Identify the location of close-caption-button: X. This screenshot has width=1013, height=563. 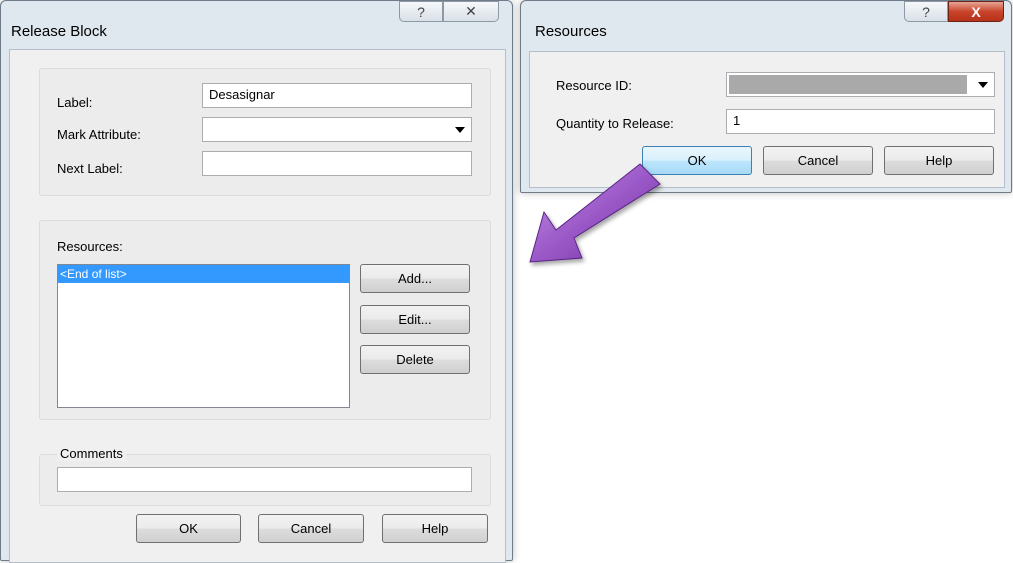
(976, 11).